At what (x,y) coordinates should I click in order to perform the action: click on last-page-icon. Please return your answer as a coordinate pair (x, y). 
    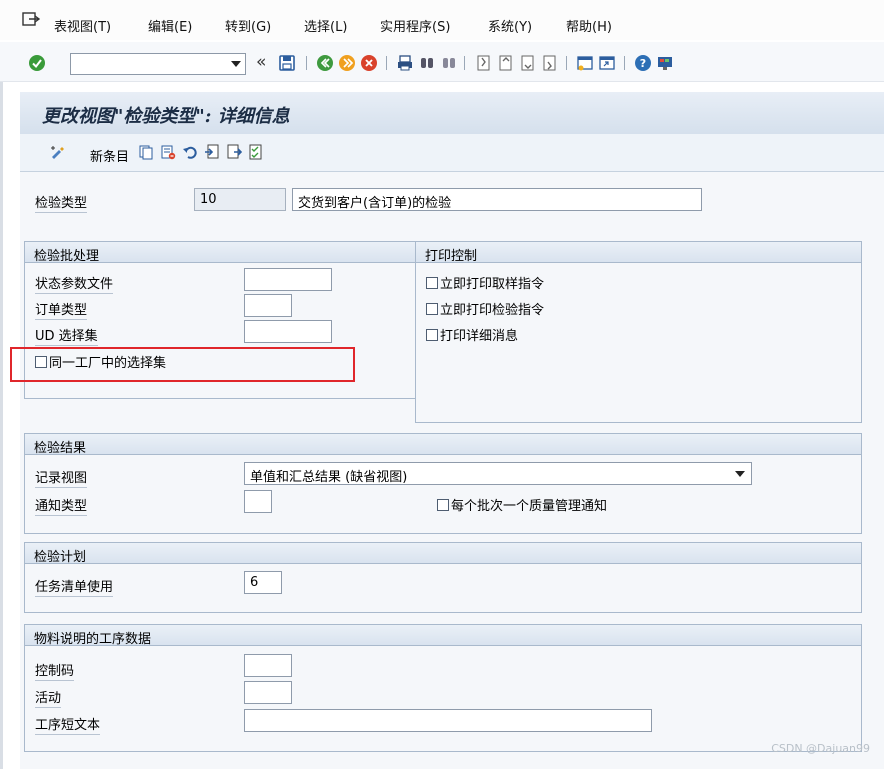
    Looking at the image, I should click on (549, 63).